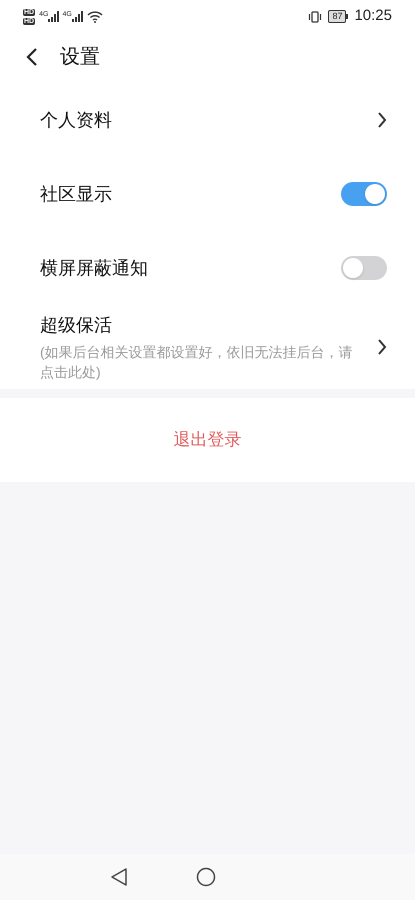  I want to click on page-title: 设置, so click(80, 57).